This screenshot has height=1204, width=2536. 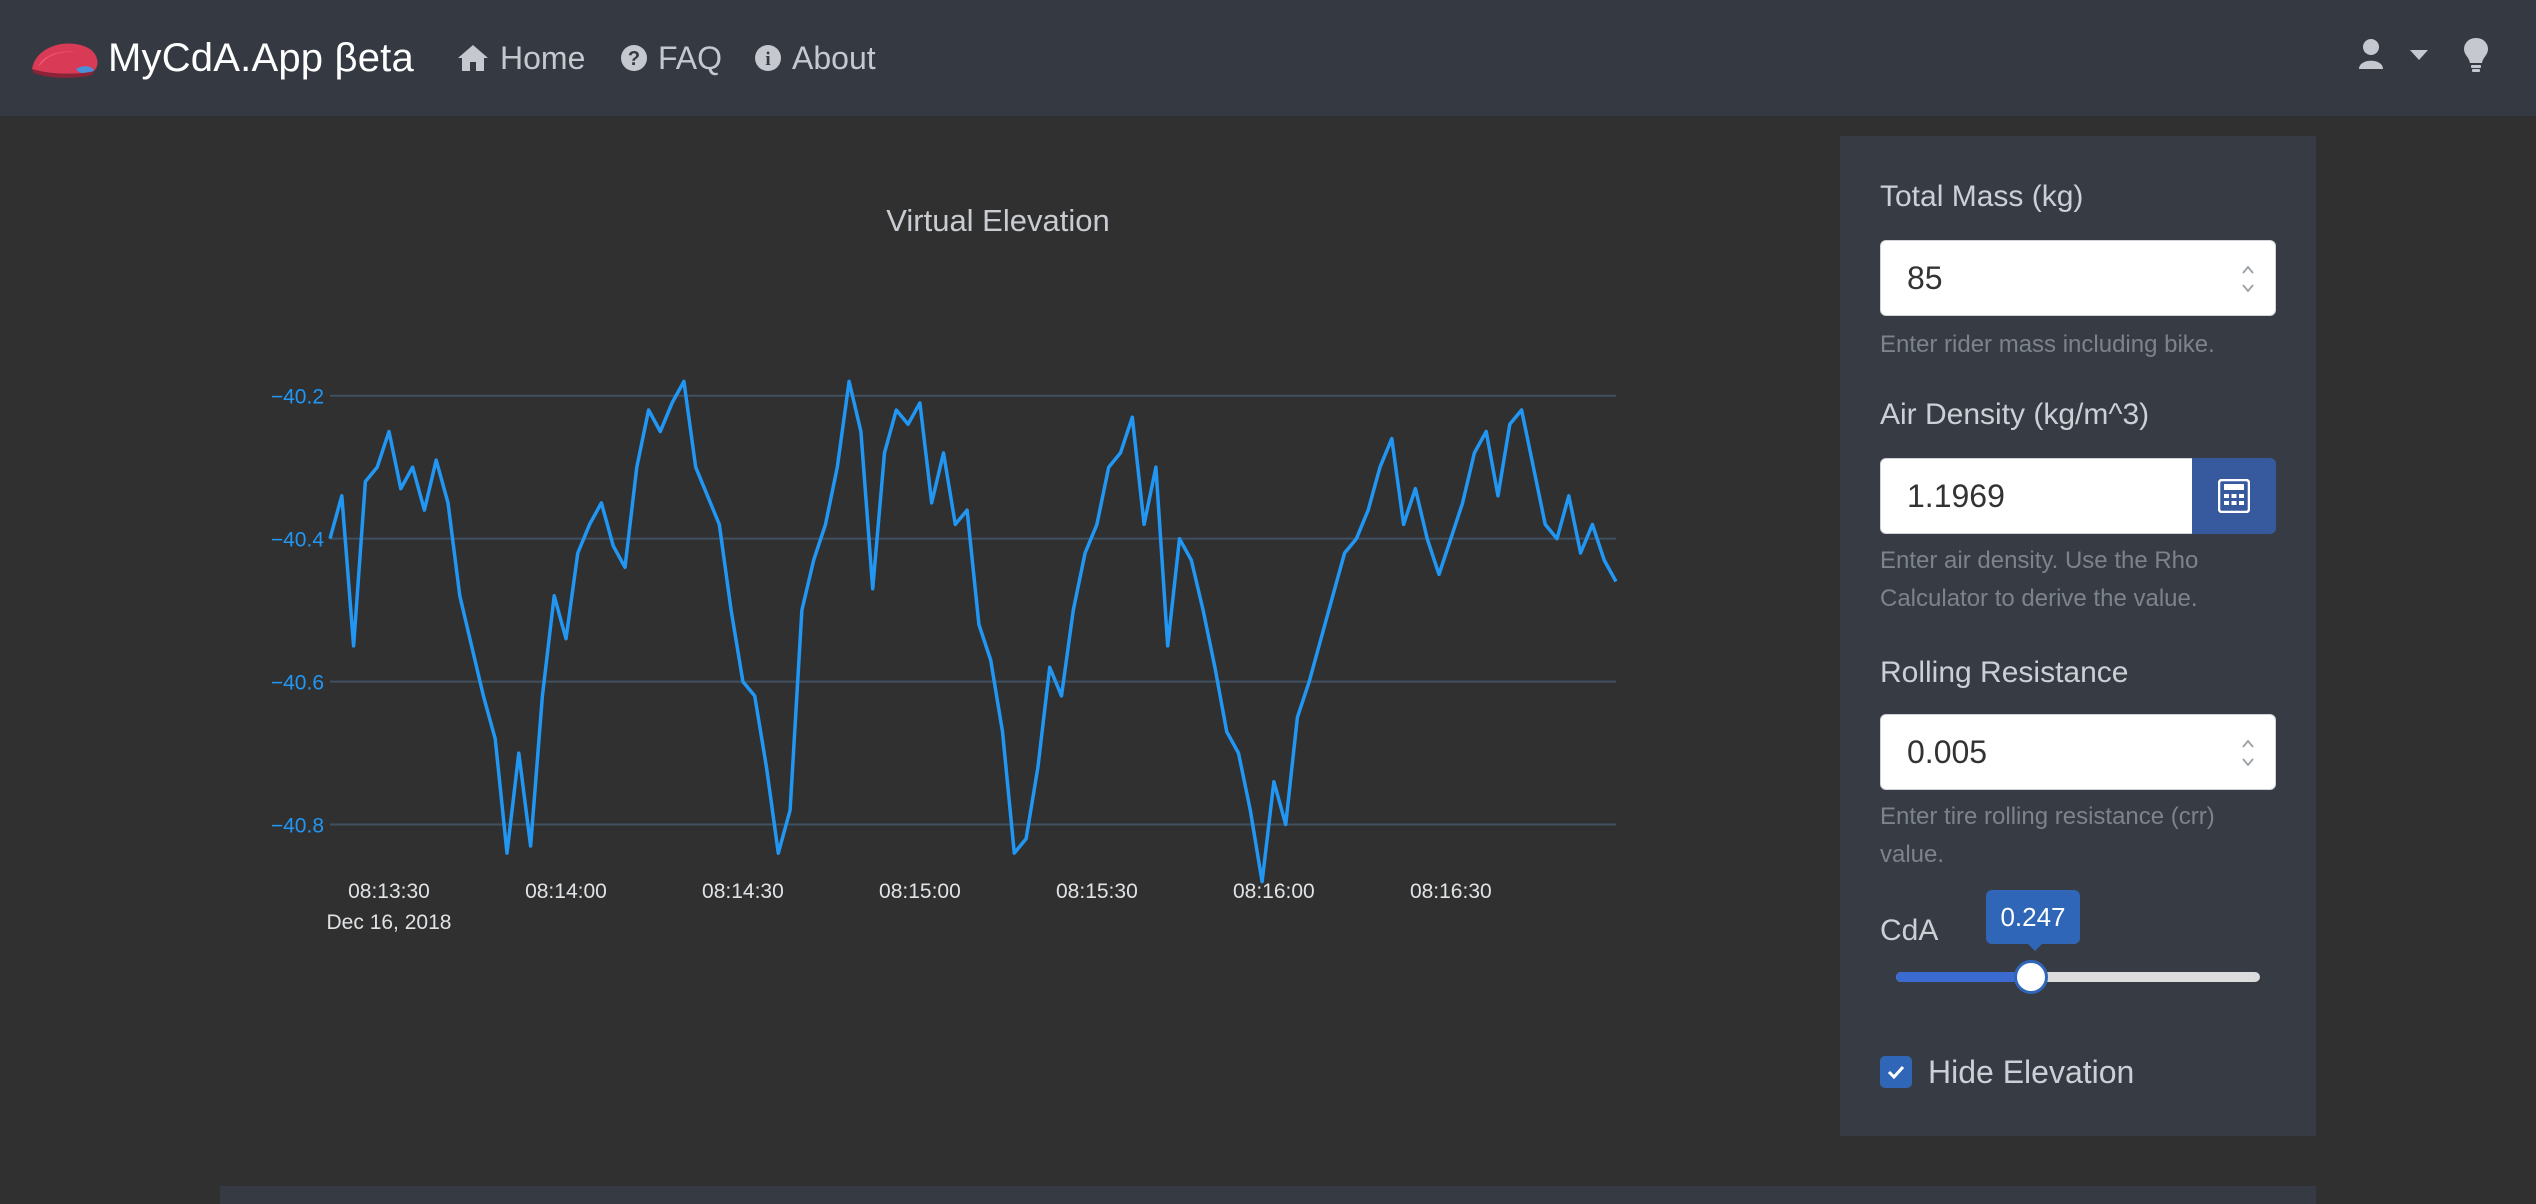 What do you see at coordinates (297, 540) in the screenshot?
I see `y-tick-label: −40.4` at bounding box center [297, 540].